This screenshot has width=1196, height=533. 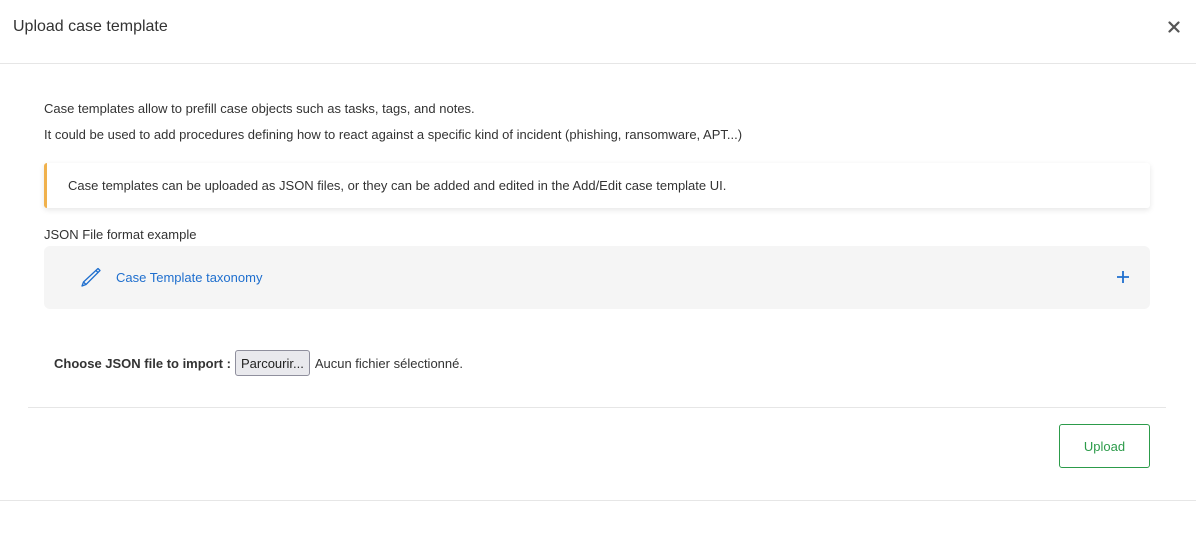 What do you see at coordinates (388, 363) in the screenshot?
I see `file-status: Aucun fichier sélectionné.` at bounding box center [388, 363].